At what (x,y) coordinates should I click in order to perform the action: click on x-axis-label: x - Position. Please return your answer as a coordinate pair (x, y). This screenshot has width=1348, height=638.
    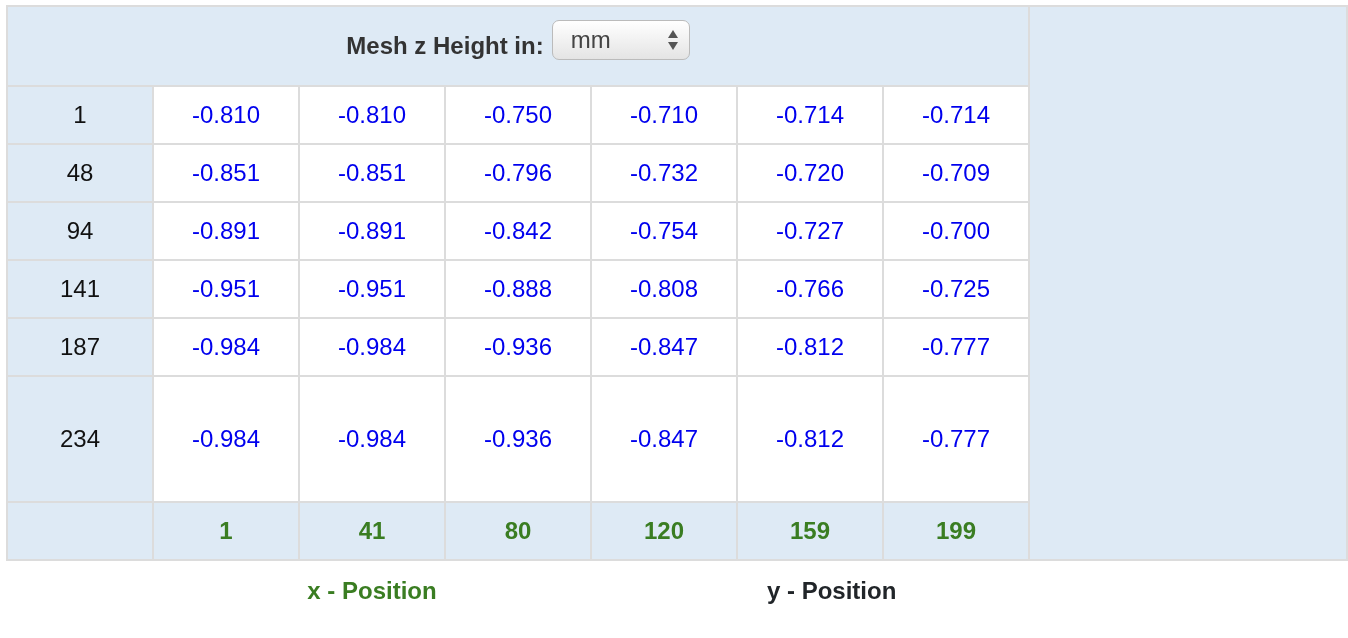
    Looking at the image, I should click on (372, 590).